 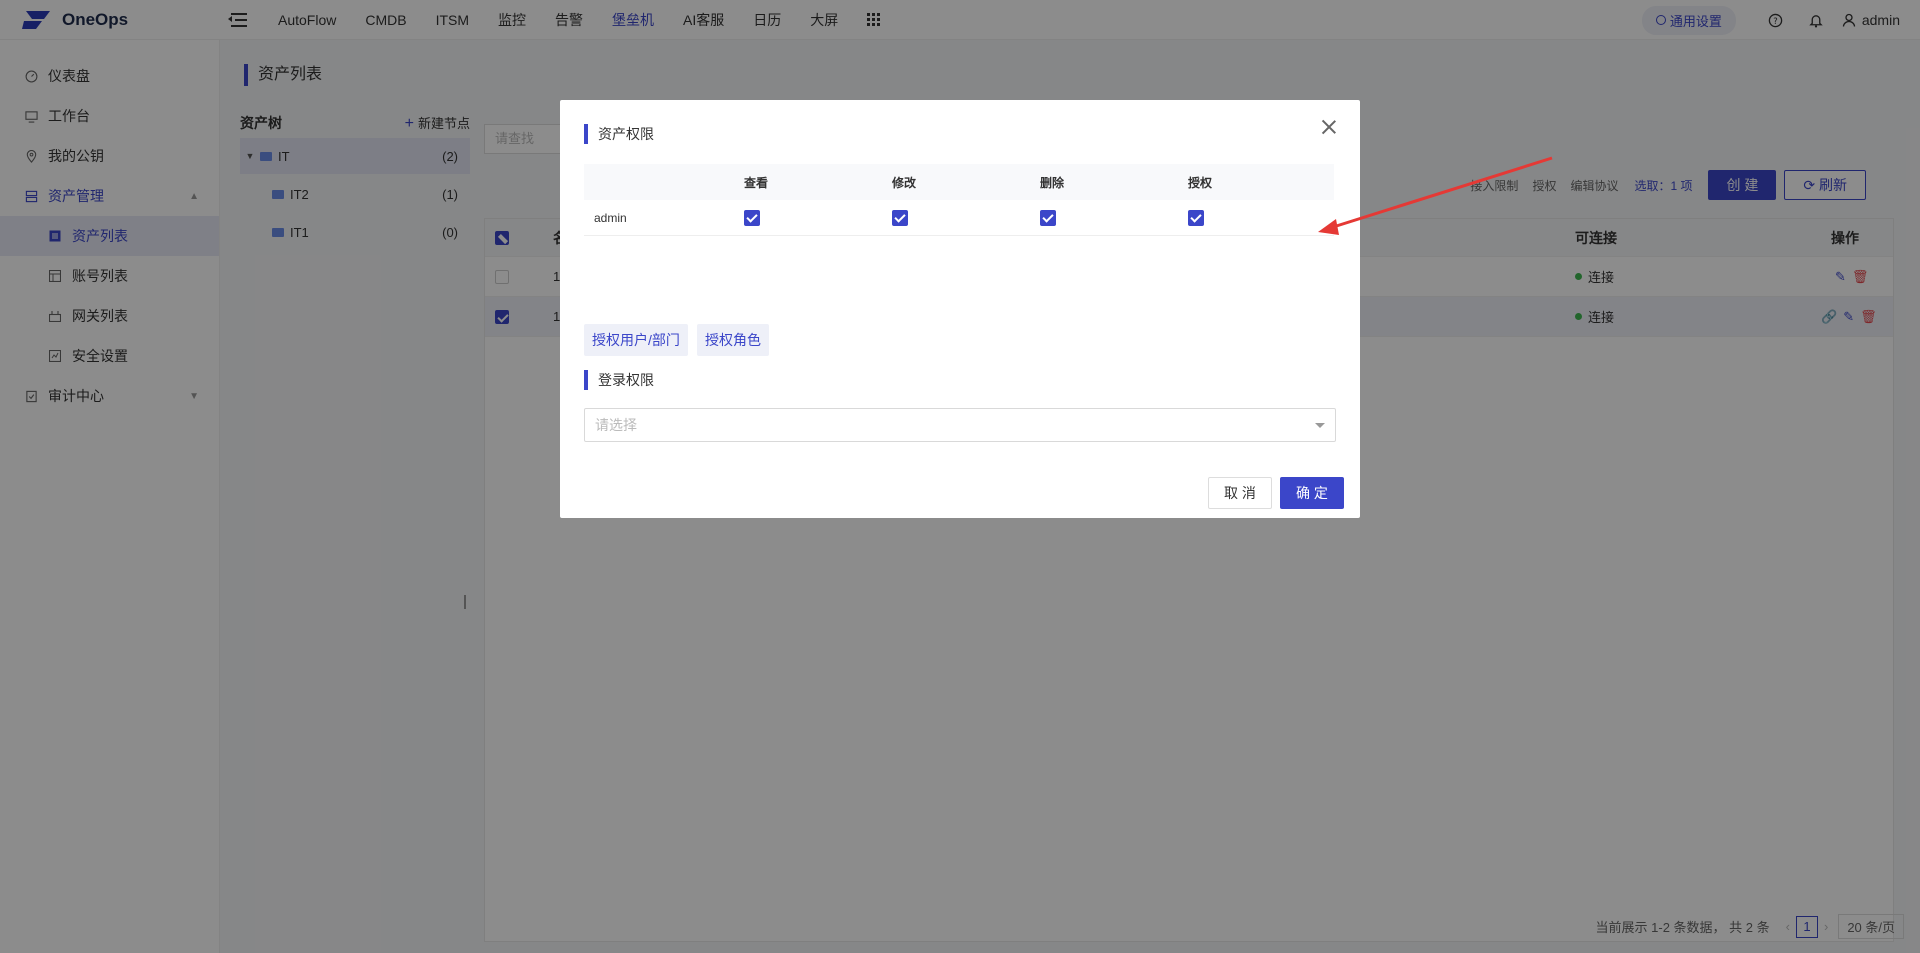 I want to click on permission-user: admin, so click(x=610, y=218).